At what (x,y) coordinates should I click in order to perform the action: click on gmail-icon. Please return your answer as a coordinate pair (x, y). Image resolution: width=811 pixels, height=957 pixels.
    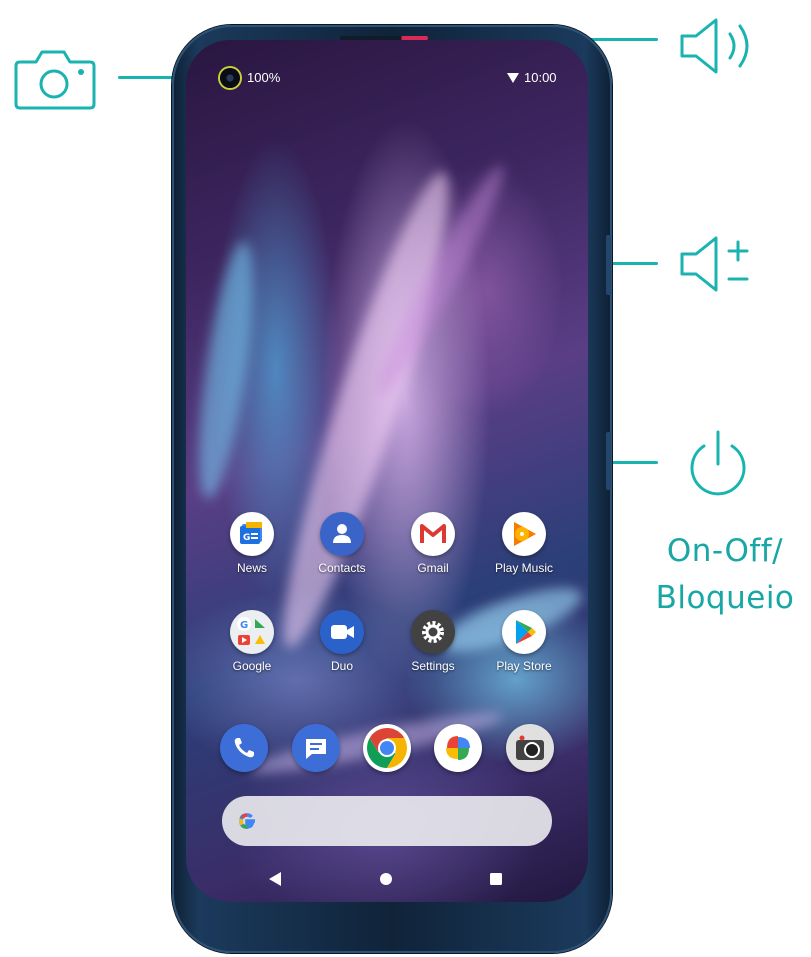
    Looking at the image, I should click on (433, 534).